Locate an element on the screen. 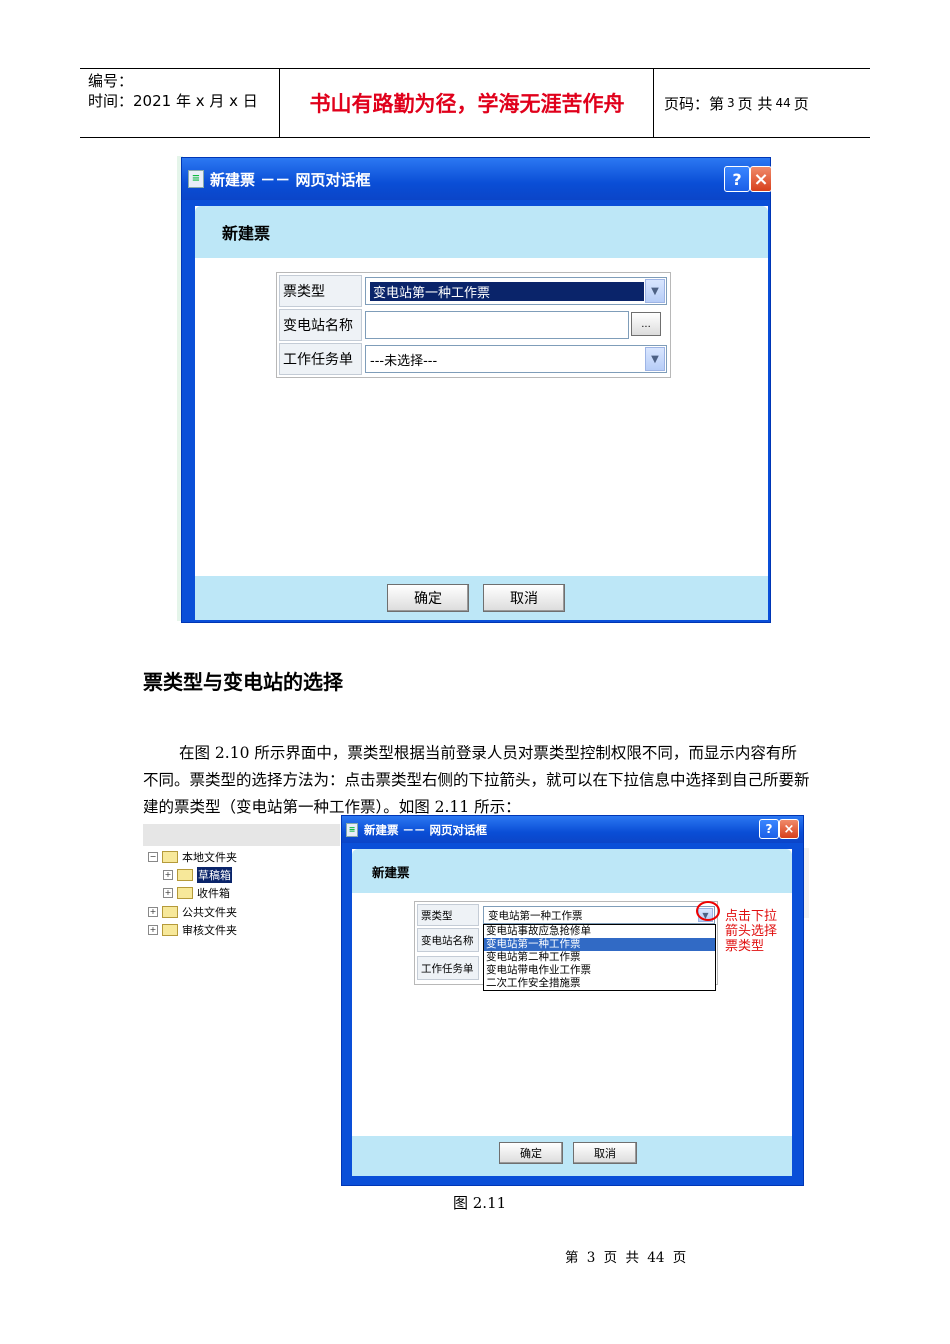 The image size is (950, 1344). tree-item-label: 审核文件夹 is located at coordinates (209, 930).